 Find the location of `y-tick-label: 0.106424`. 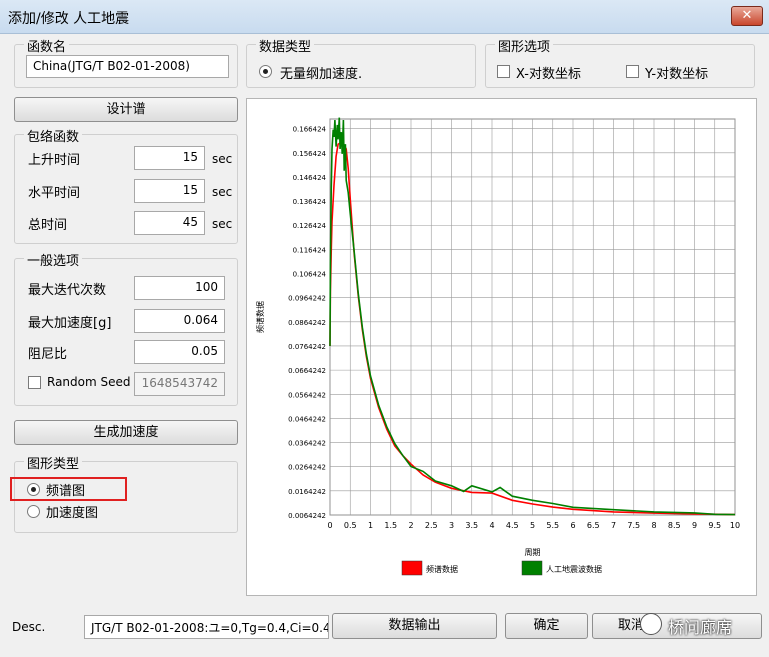

y-tick-label: 0.106424 is located at coordinates (310, 275).